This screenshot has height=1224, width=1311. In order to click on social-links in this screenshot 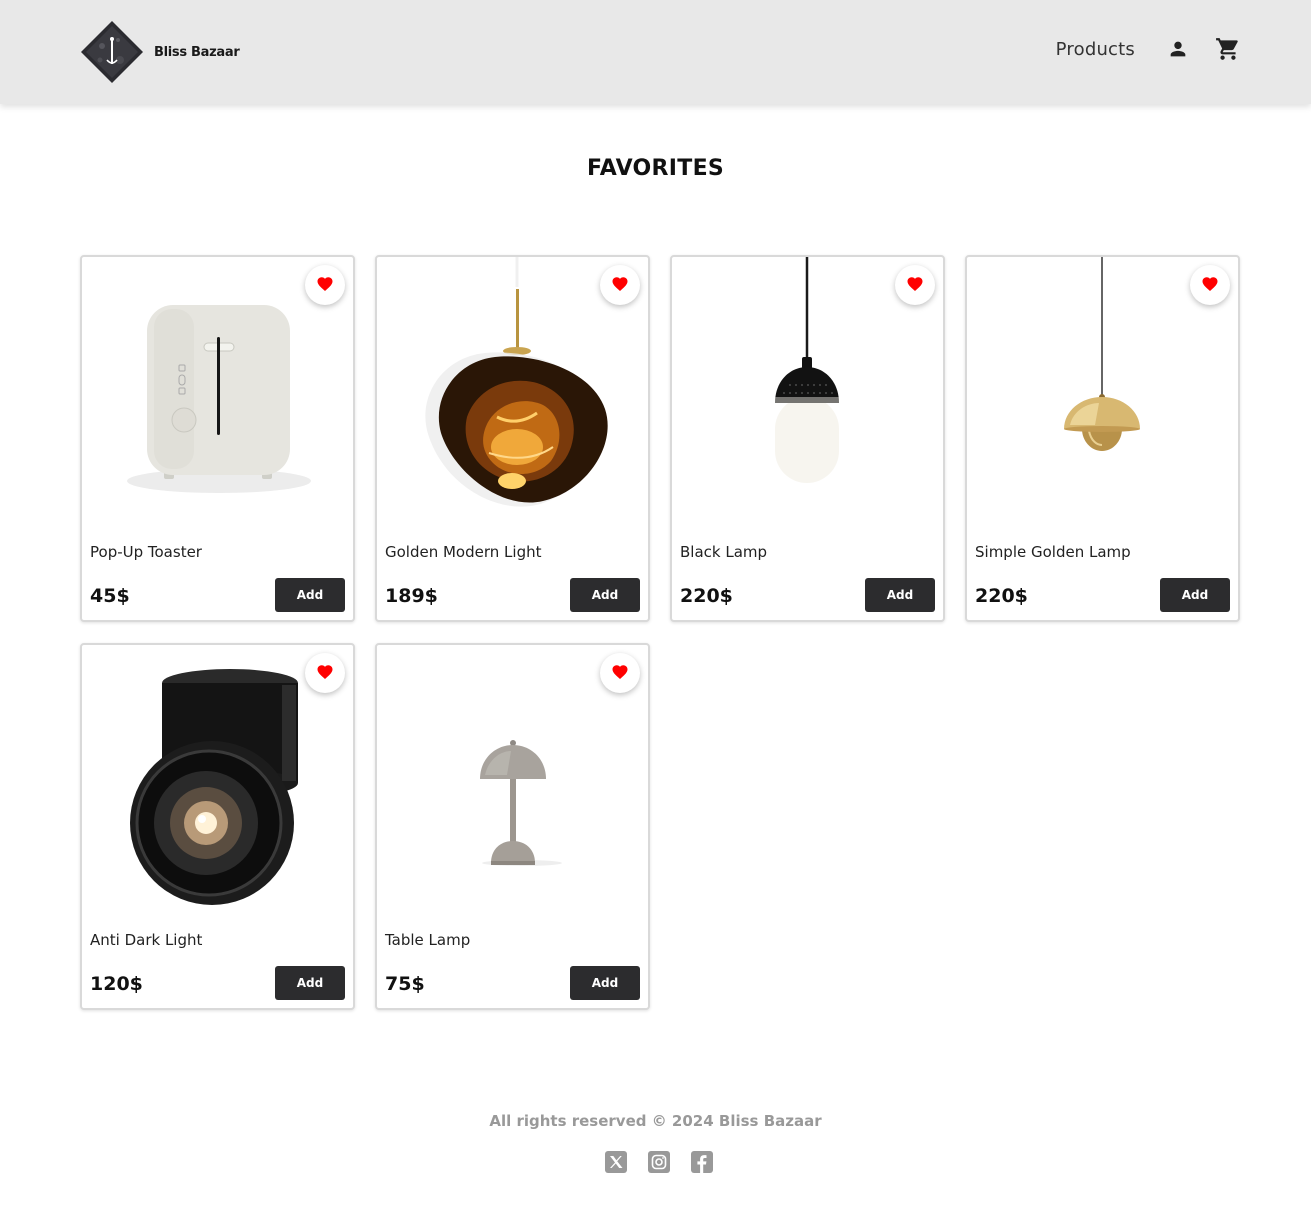, I will do `click(659, 1162)`.